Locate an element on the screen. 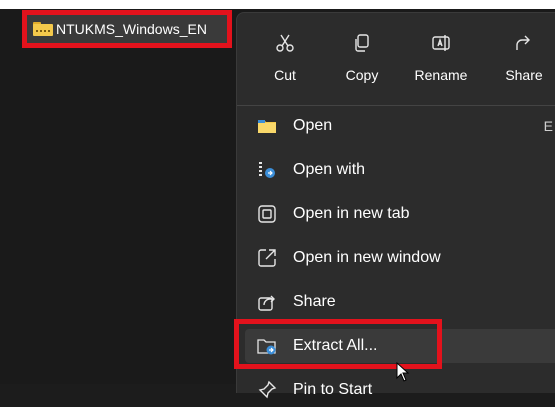  folder-icon is located at coordinates (267, 126).